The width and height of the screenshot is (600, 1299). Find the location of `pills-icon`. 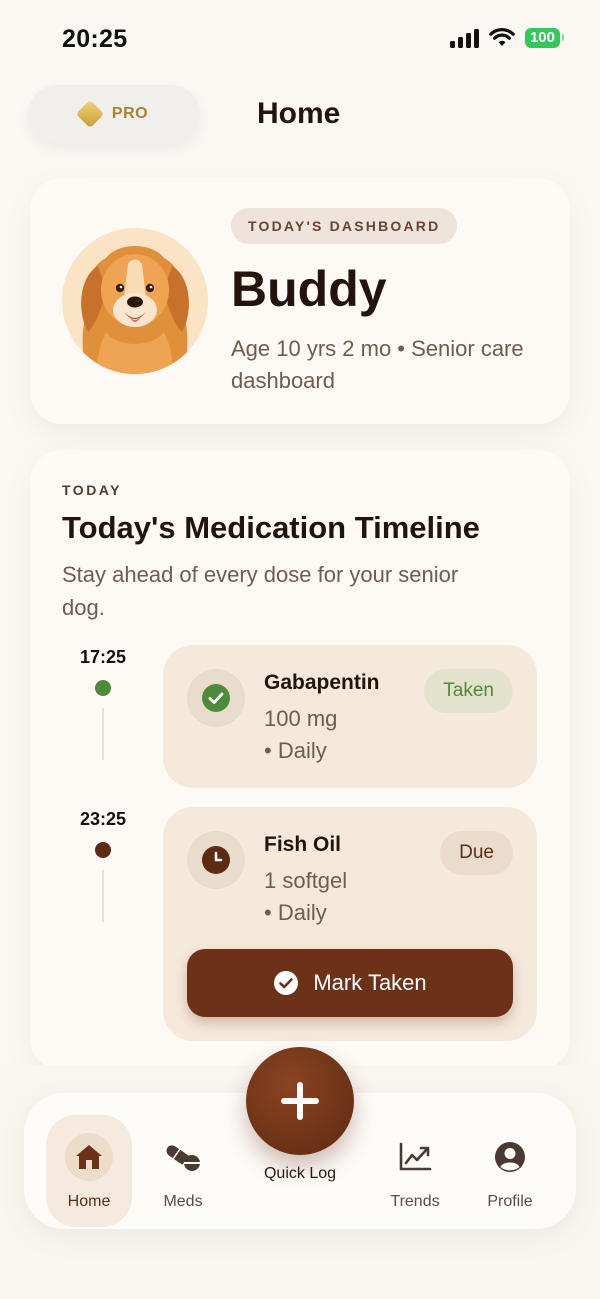

pills-icon is located at coordinates (183, 1158).